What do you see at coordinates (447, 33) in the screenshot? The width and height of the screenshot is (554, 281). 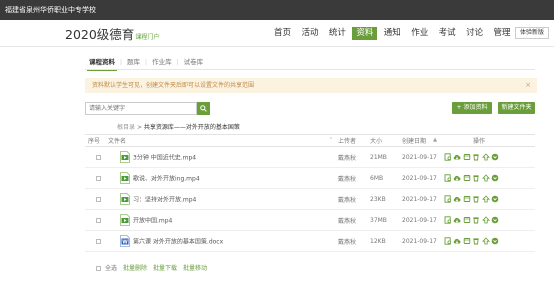 I see `nav-exam: 考试` at bounding box center [447, 33].